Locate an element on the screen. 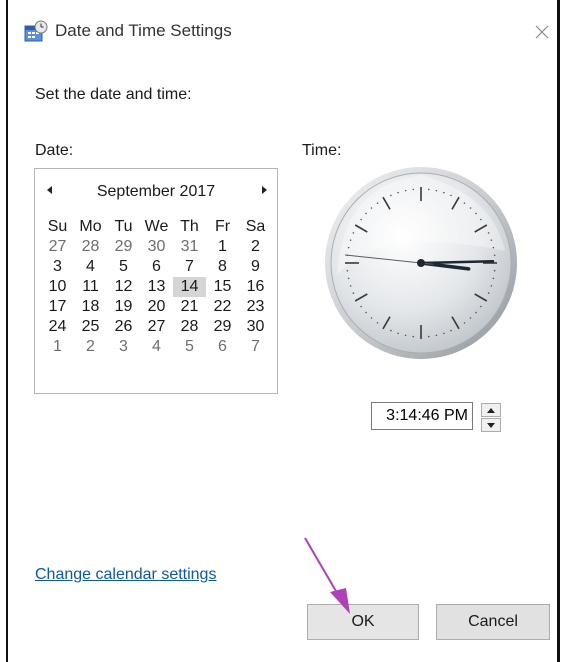 The width and height of the screenshot is (561, 662). calendar-day: 12 is located at coordinates (123, 287).